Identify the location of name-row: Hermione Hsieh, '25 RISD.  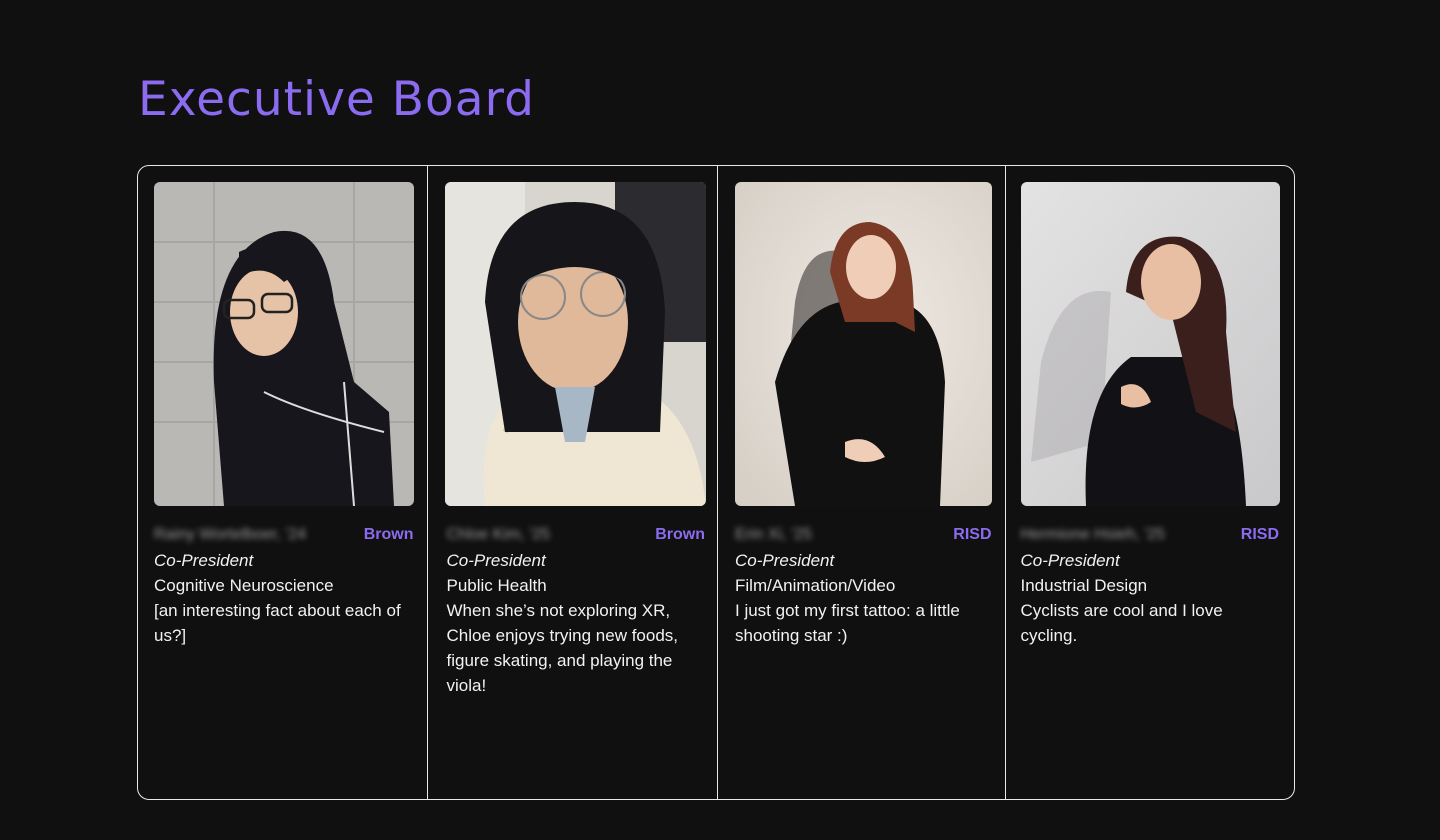
(1150, 535).